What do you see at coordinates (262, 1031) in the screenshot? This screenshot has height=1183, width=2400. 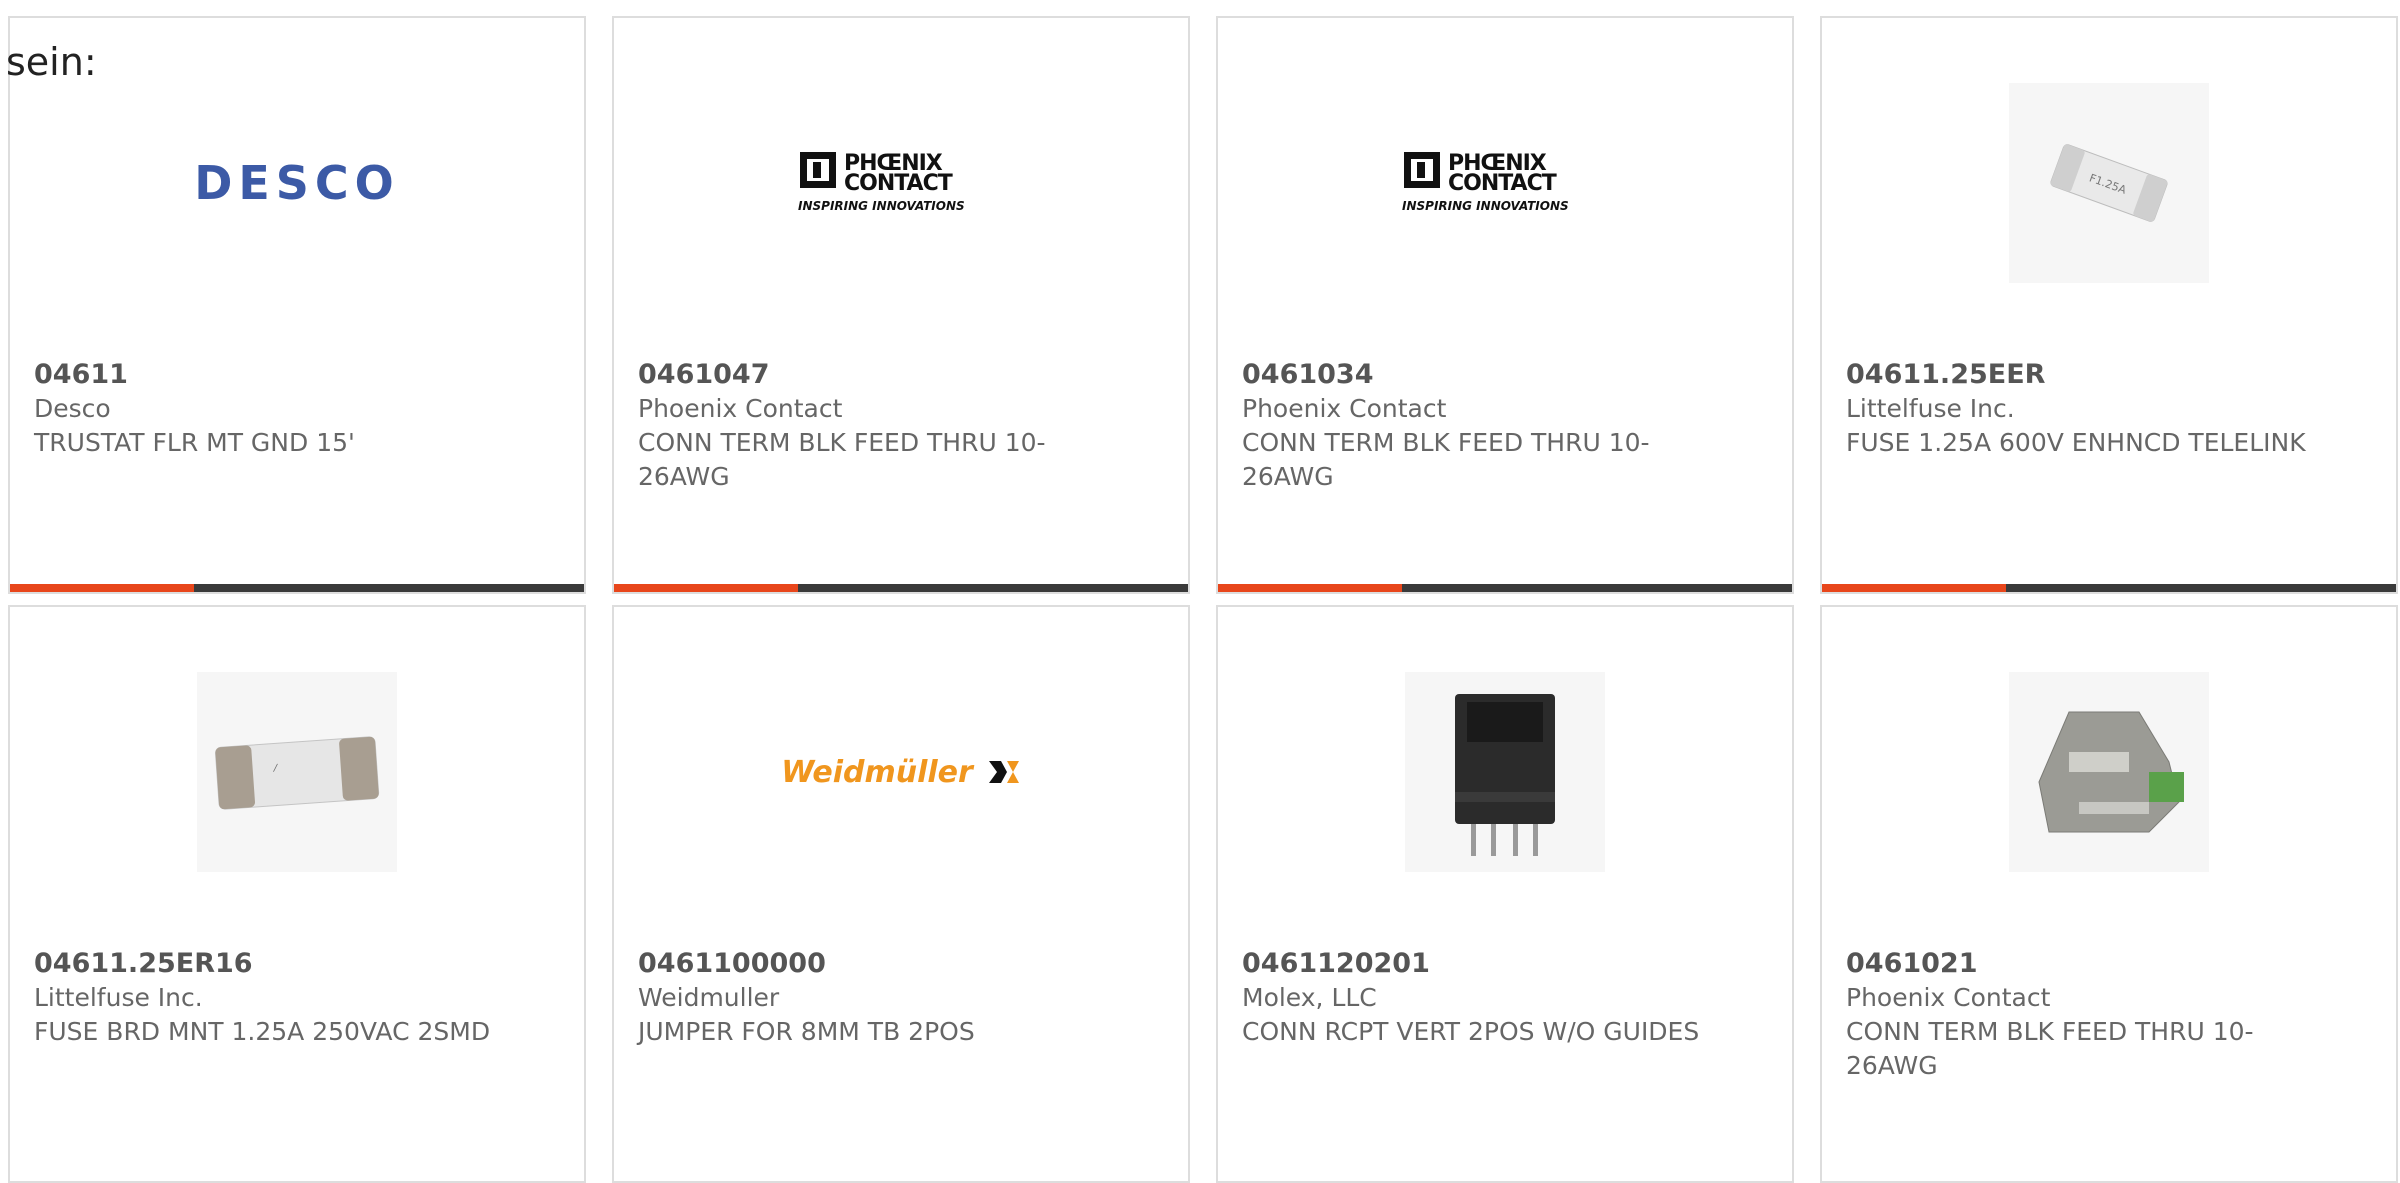 I see `description: FUSE BRD MNT 1.25A 250VAC 2SMD` at bounding box center [262, 1031].